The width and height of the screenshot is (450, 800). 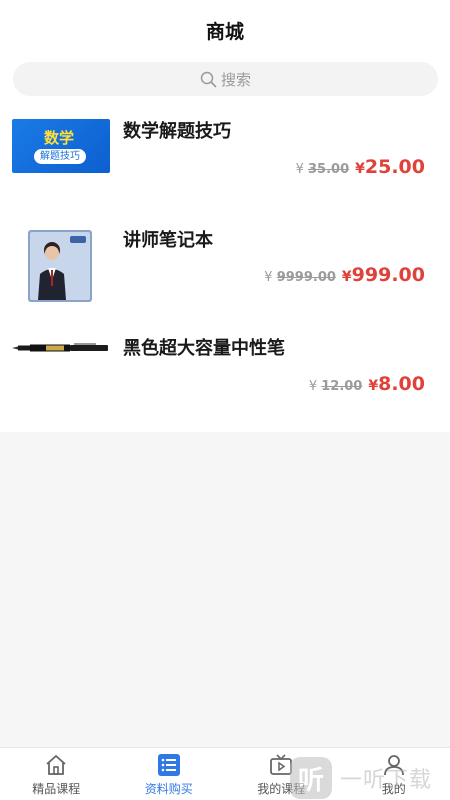 I want to click on page-header: 商城, so click(x=225, y=29).